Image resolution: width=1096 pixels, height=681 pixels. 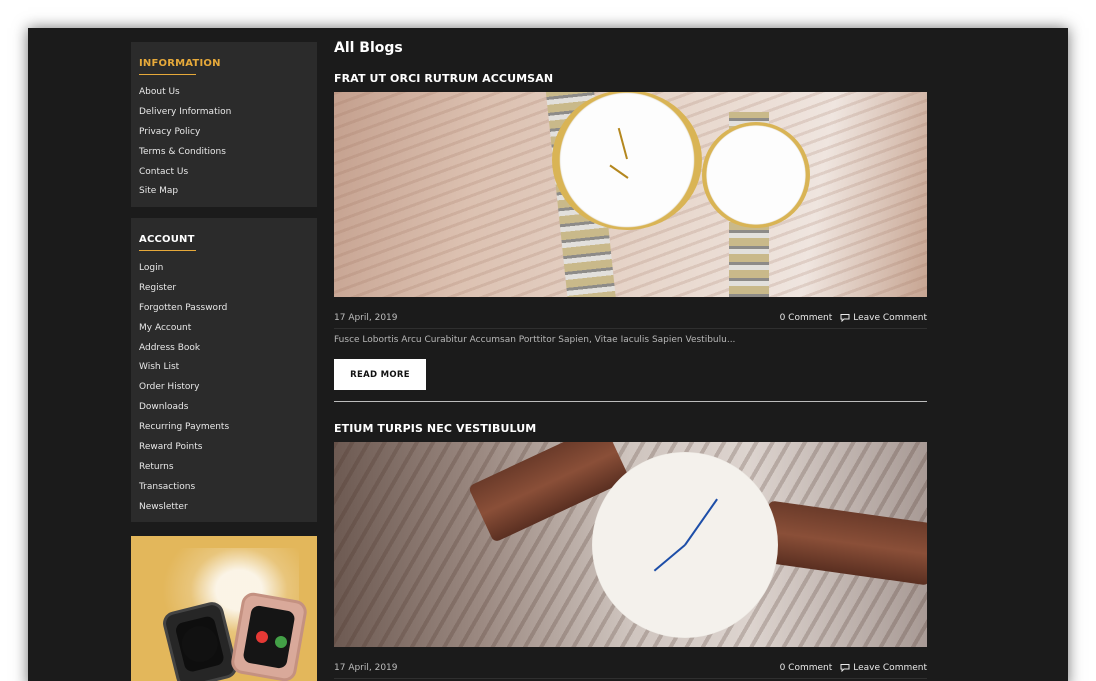 What do you see at coordinates (224, 491) in the screenshot?
I see `sidebar-link-transactions: Transactions` at bounding box center [224, 491].